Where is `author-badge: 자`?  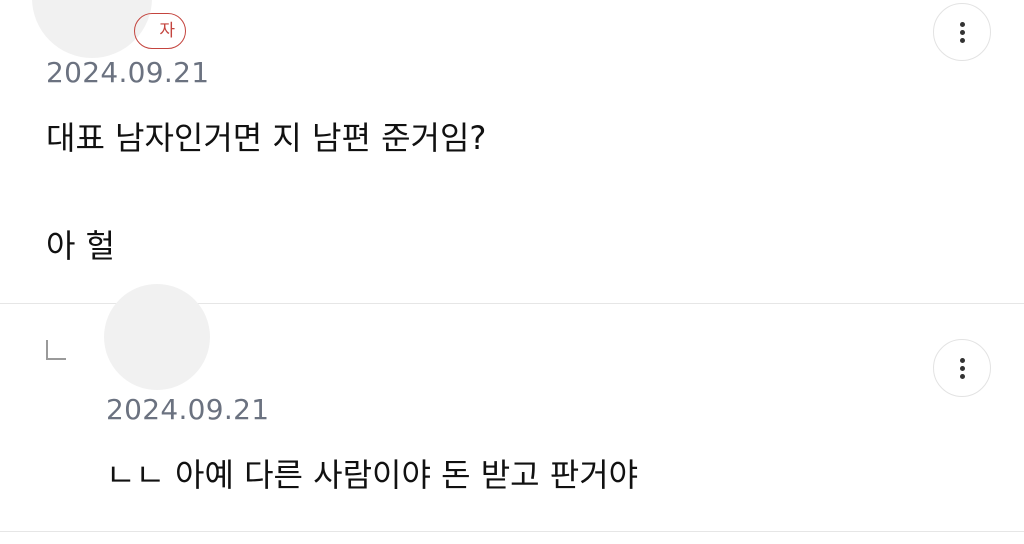
author-badge: 자 is located at coordinates (160, 31).